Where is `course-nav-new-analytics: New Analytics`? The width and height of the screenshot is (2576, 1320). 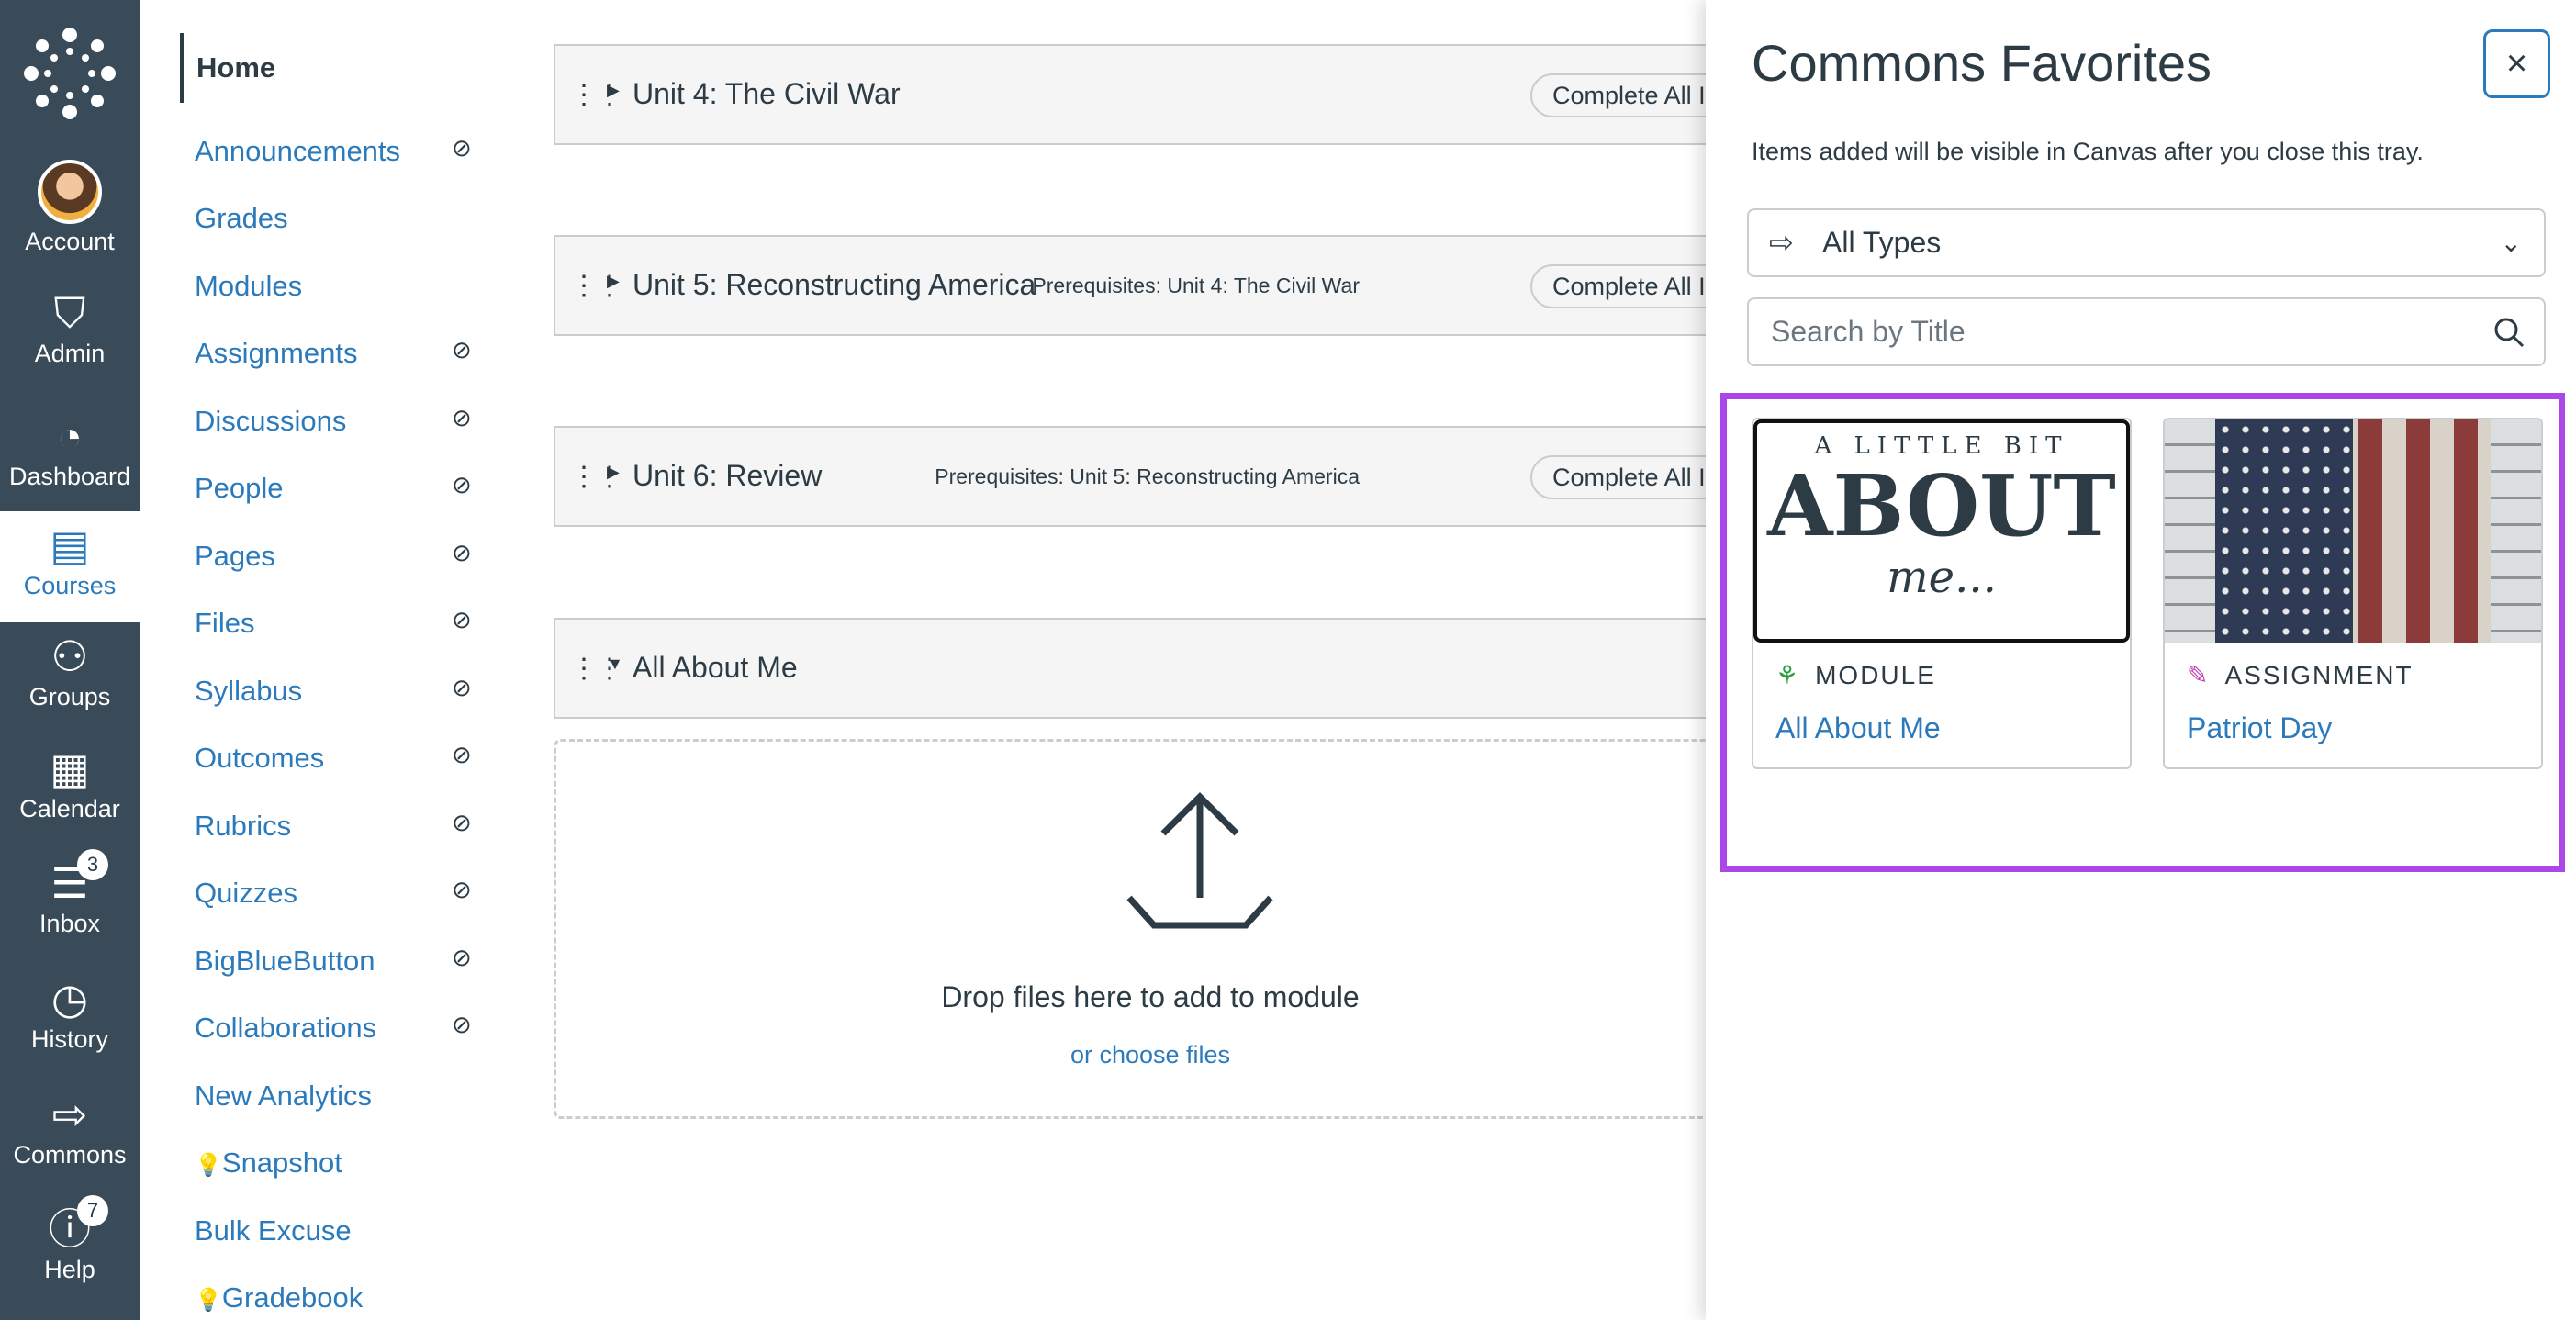 course-nav-new-analytics: New Analytics is located at coordinates (283, 1096).